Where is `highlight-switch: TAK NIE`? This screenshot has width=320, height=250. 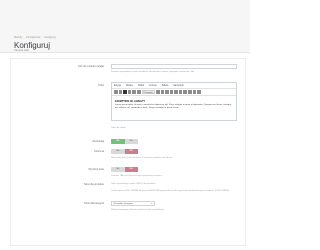 highlight-switch: TAK NIE is located at coordinates (124, 169).